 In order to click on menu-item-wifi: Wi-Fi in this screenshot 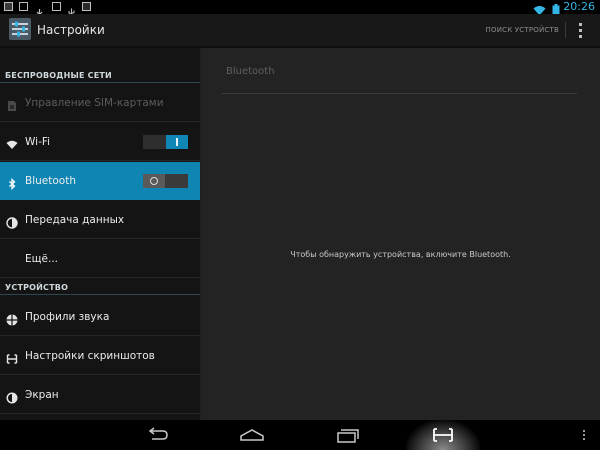, I will do `click(100, 142)`.